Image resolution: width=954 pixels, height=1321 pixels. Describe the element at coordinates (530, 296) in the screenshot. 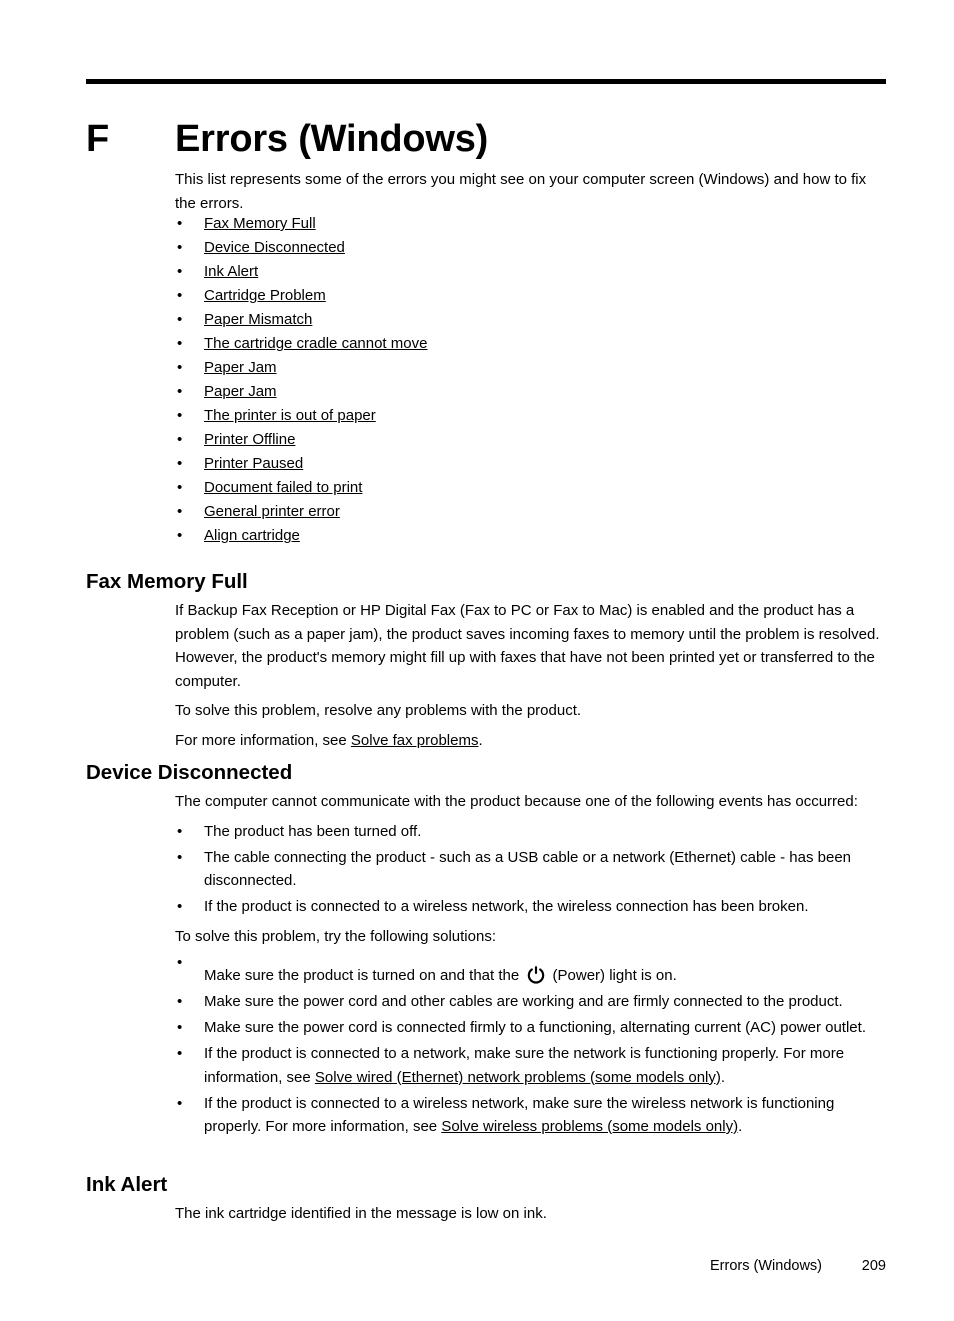

I see `list-item: • Cartridge Problem` at that location.